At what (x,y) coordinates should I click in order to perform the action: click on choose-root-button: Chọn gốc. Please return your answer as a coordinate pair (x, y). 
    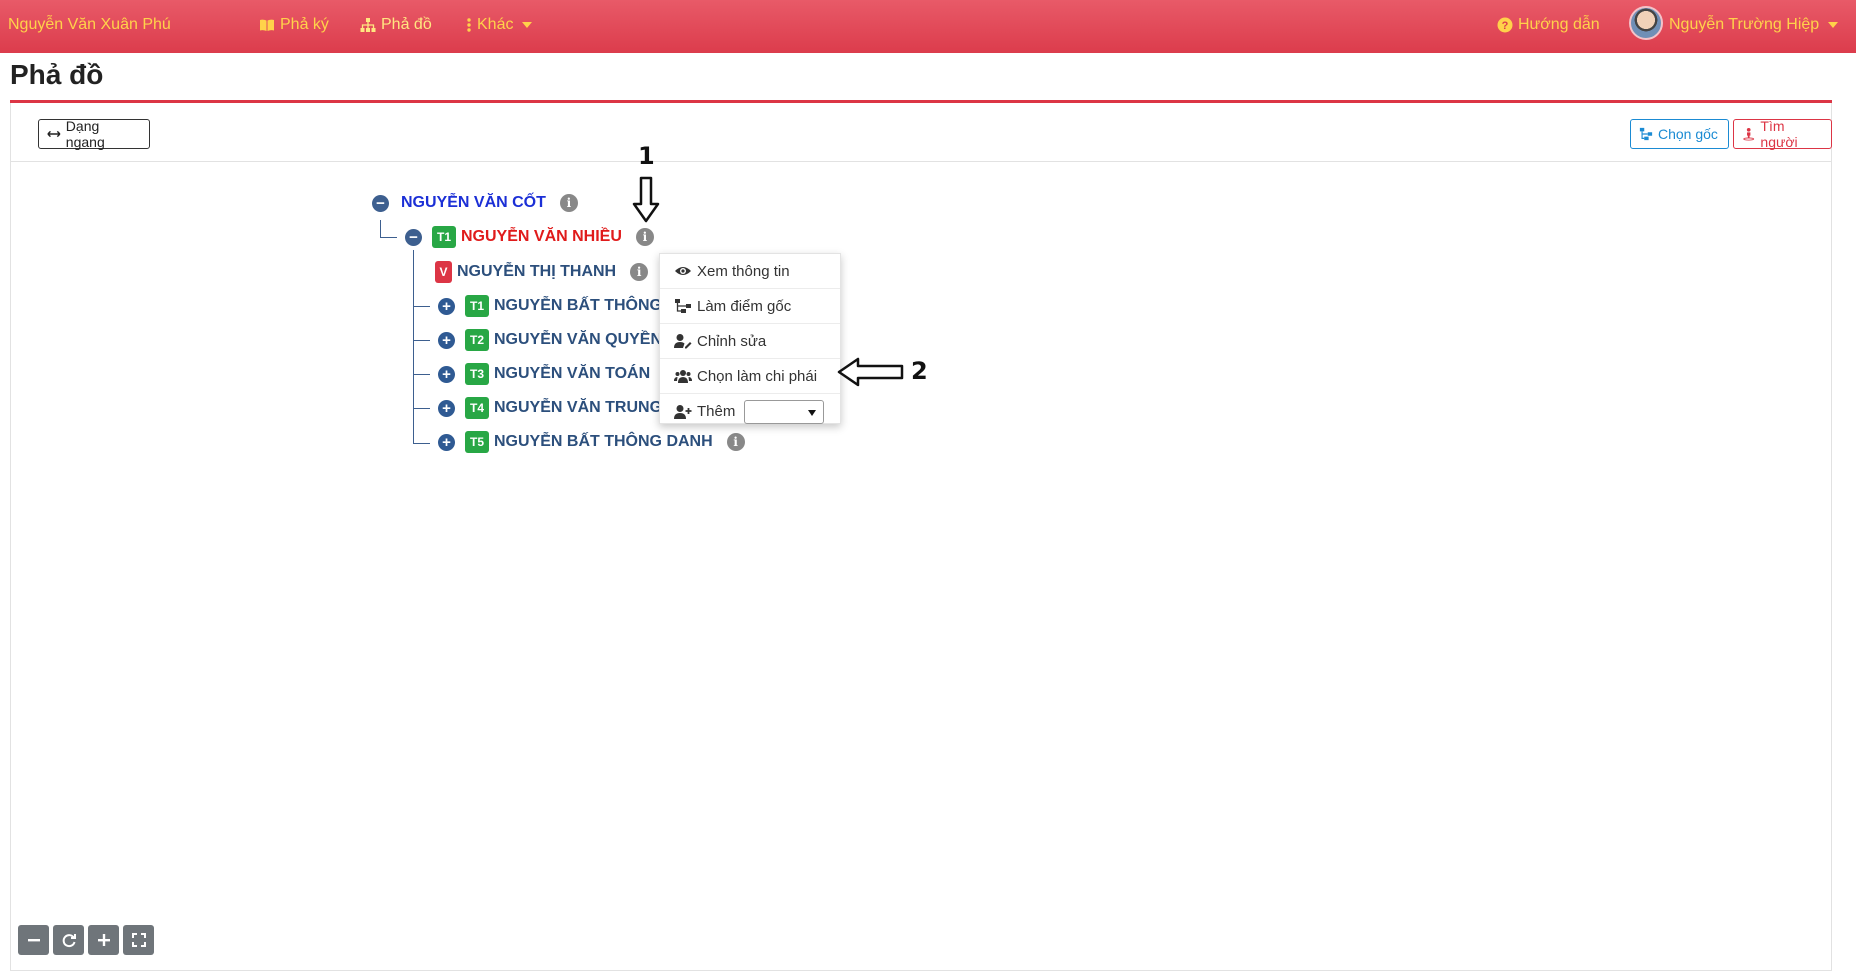
    Looking at the image, I should click on (1679, 134).